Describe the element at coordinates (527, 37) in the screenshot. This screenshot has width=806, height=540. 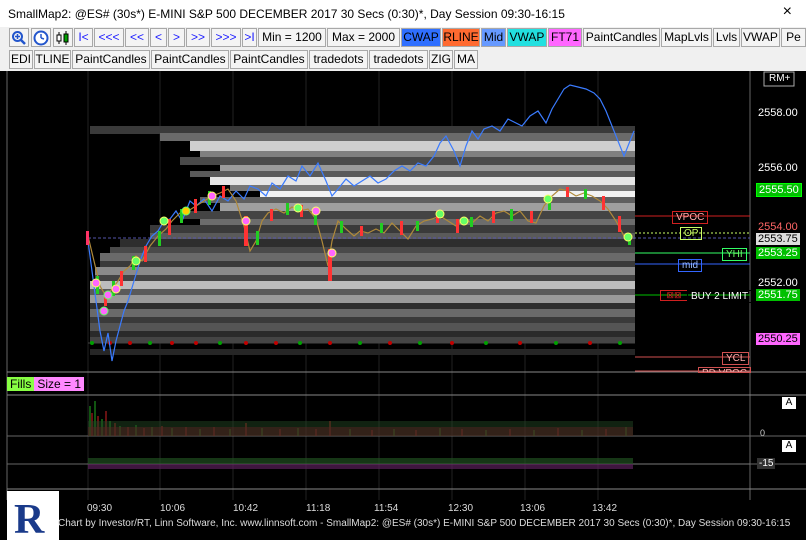
I see `vwap-button: VWAP` at that location.